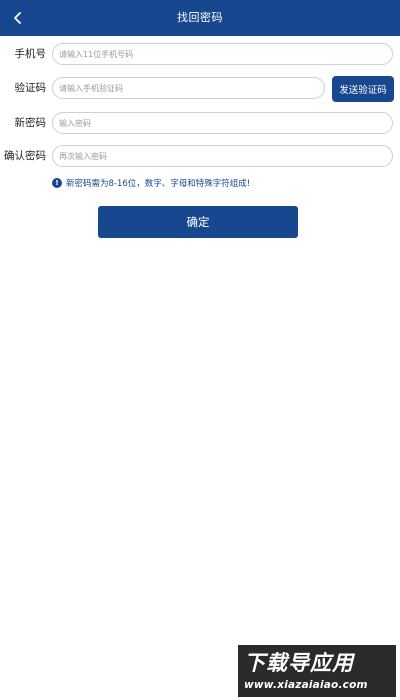  I want to click on confirm-password-input, so click(222, 156).